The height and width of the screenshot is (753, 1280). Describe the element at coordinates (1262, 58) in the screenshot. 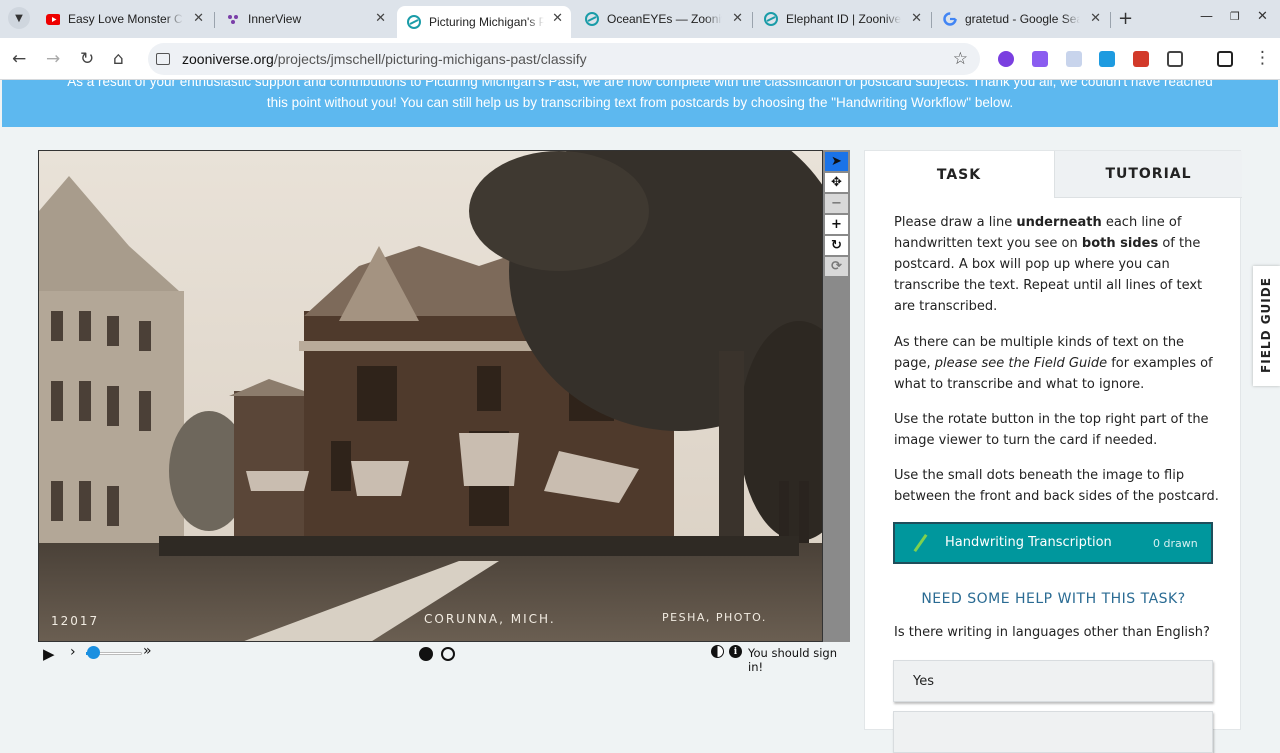

I see `menu-kebab-icon: ⋮` at that location.